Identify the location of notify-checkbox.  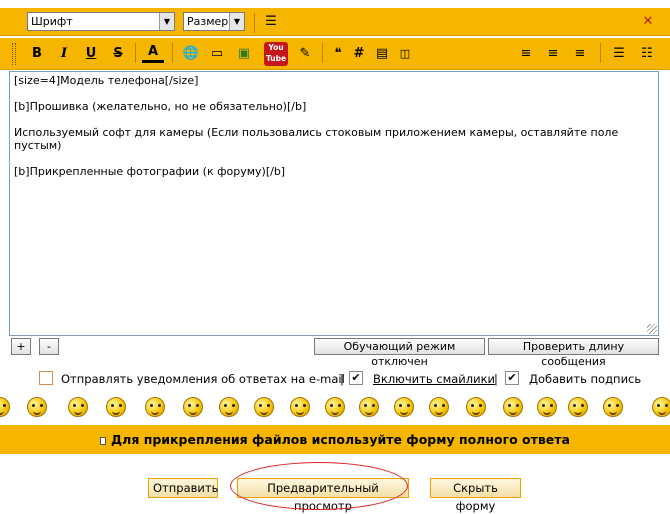
(46, 378).